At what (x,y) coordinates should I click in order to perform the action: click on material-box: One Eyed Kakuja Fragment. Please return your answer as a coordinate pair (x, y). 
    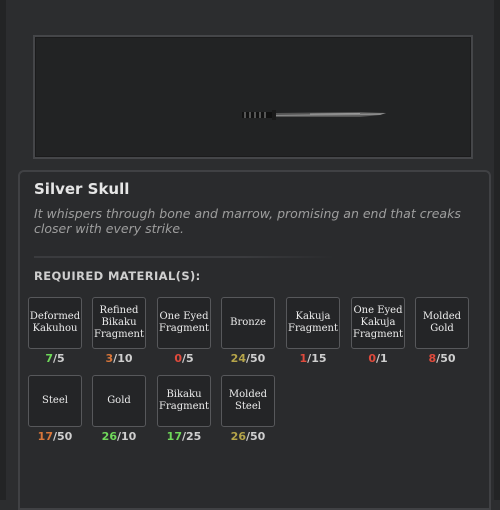
    Looking at the image, I should click on (378, 323).